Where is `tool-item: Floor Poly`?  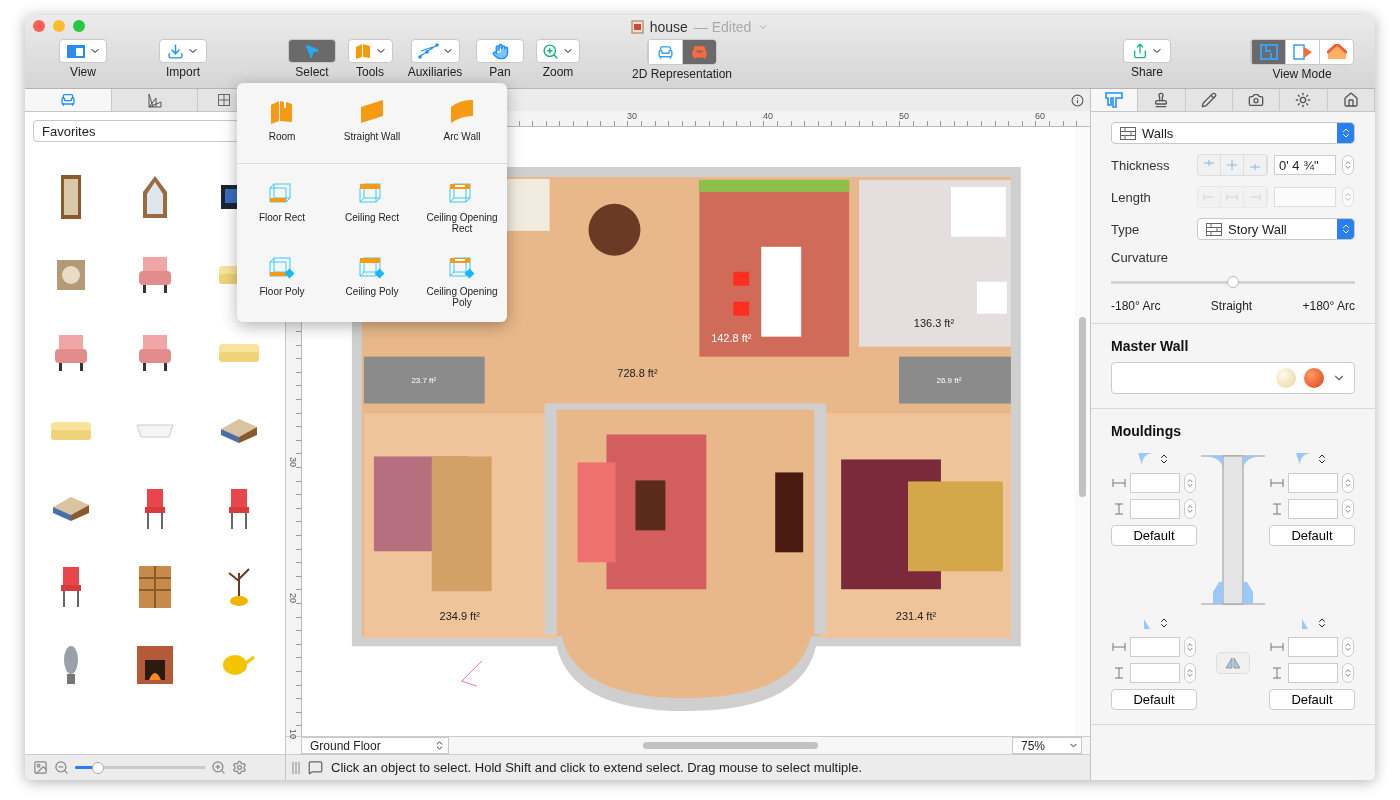 tool-item: Floor Poly is located at coordinates (282, 280).